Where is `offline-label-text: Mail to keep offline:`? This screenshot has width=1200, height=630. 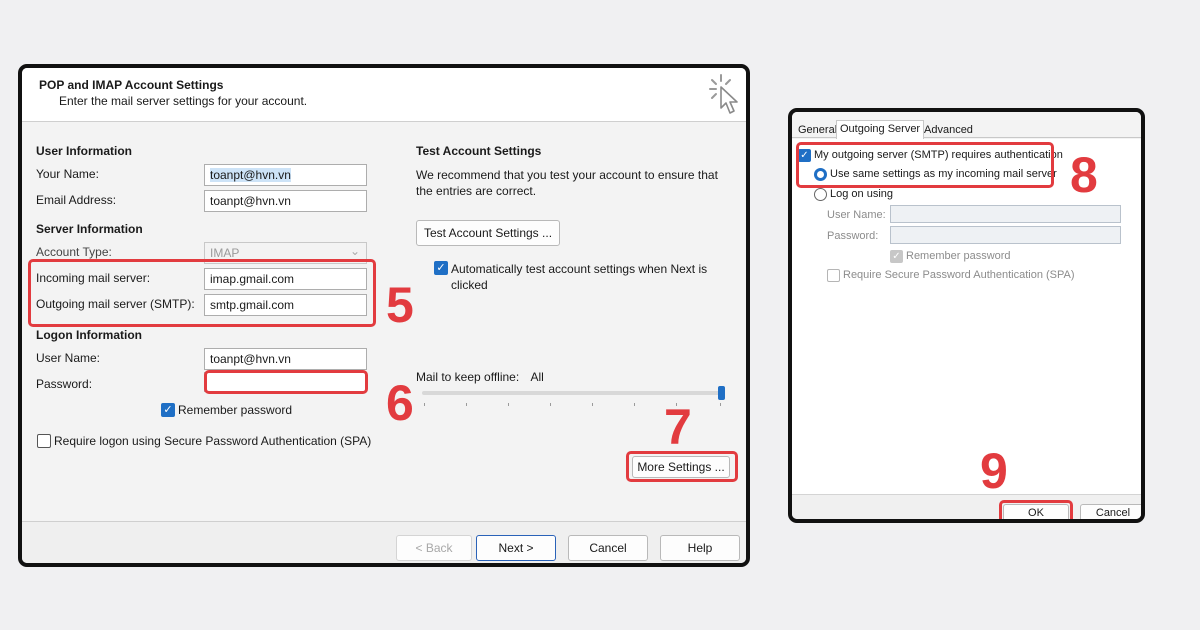 offline-label-text: Mail to keep offline: is located at coordinates (468, 377).